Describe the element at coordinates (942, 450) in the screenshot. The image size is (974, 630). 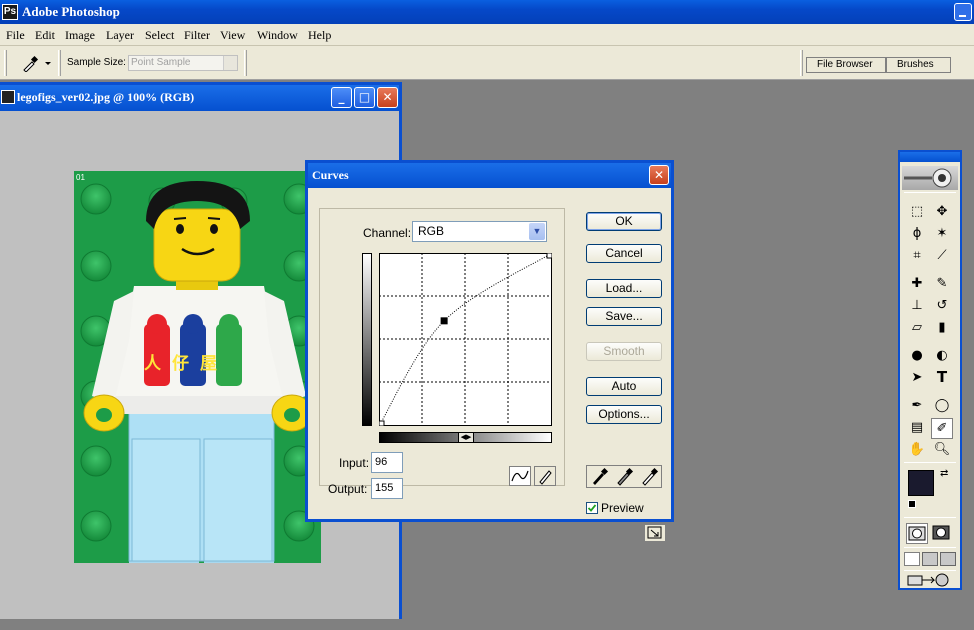
I see `zoom-tool-icon: 🔍︎` at that location.